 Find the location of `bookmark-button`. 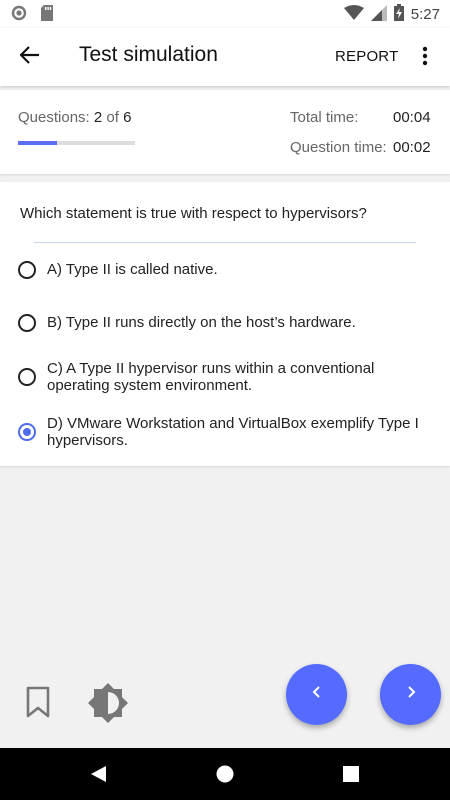

bookmark-button is located at coordinates (38, 702).